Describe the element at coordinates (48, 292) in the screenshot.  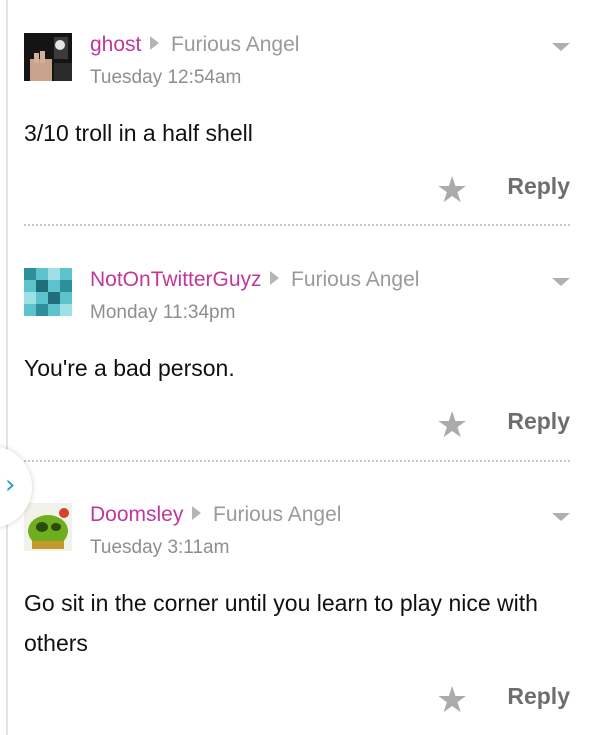
I see `avatar-teal-pattern-icon` at that location.